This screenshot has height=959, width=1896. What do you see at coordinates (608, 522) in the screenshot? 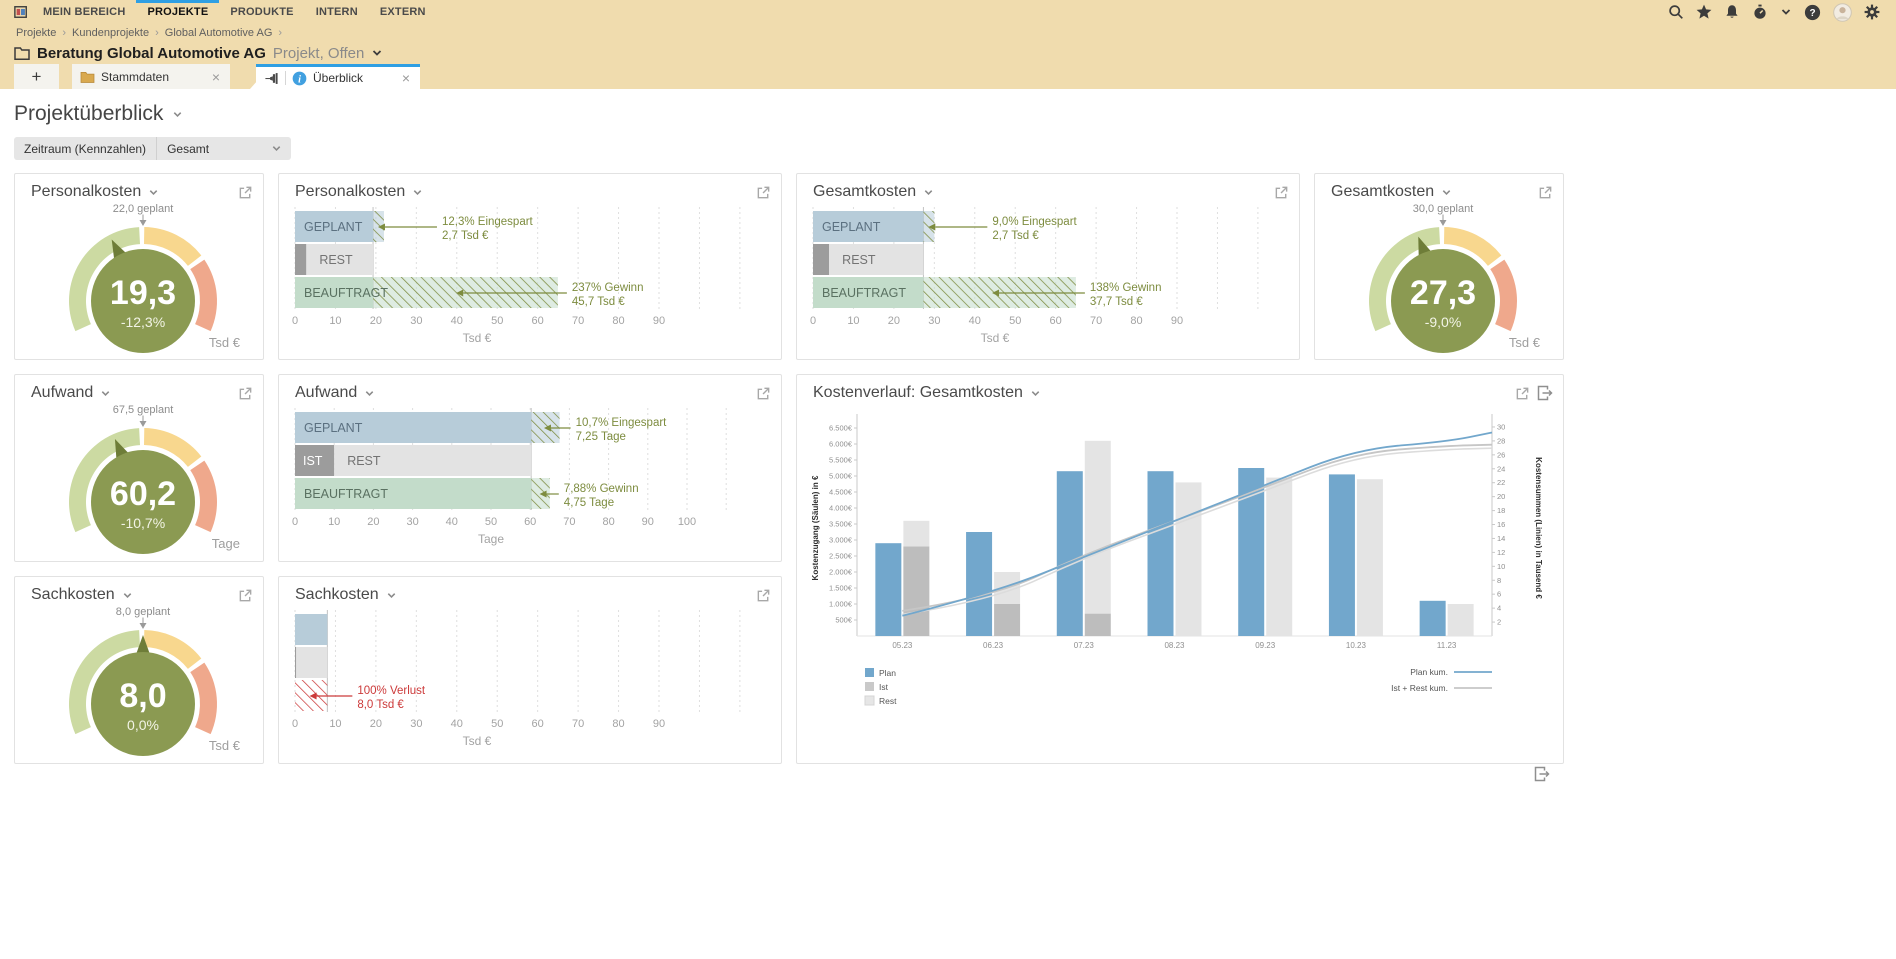
I see `svg-text: 80` at bounding box center [608, 522].